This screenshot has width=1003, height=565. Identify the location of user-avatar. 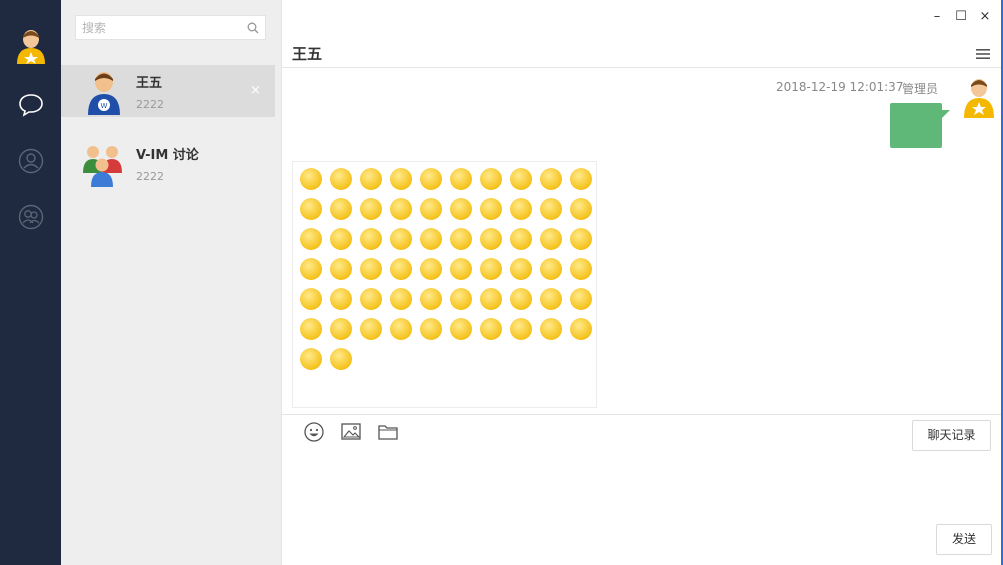
(31, 46).